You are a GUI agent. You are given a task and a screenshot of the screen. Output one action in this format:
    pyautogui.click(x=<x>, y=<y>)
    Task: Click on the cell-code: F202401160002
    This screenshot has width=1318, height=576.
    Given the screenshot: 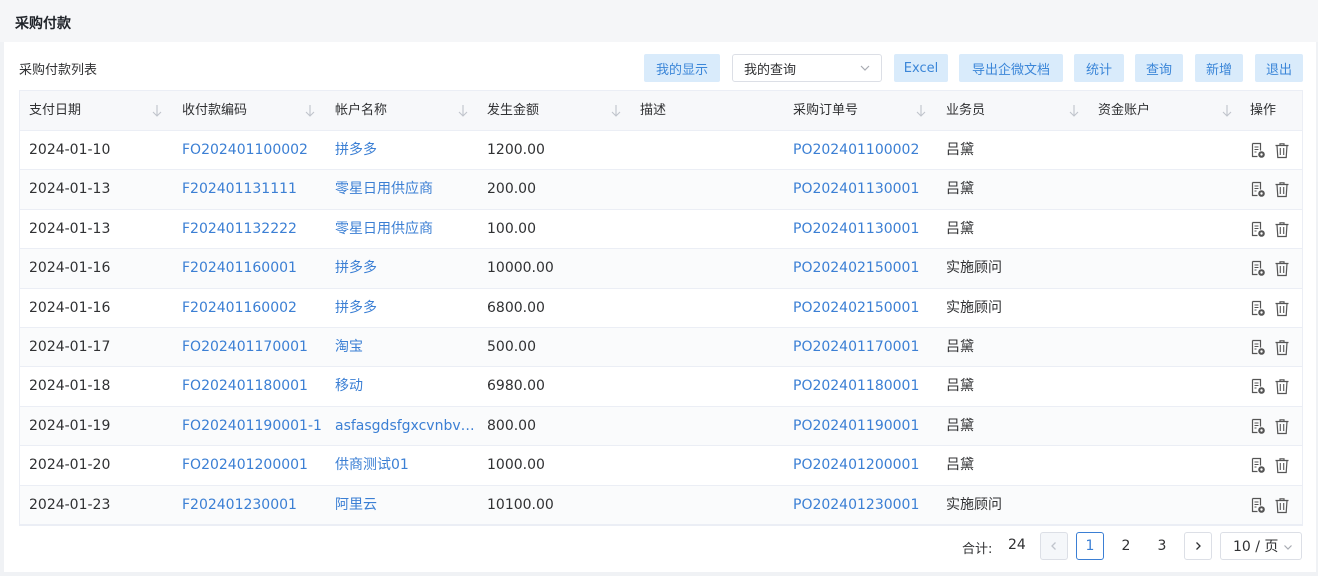 What is the action you would take?
    pyautogui.click(x=254, y=308)
    